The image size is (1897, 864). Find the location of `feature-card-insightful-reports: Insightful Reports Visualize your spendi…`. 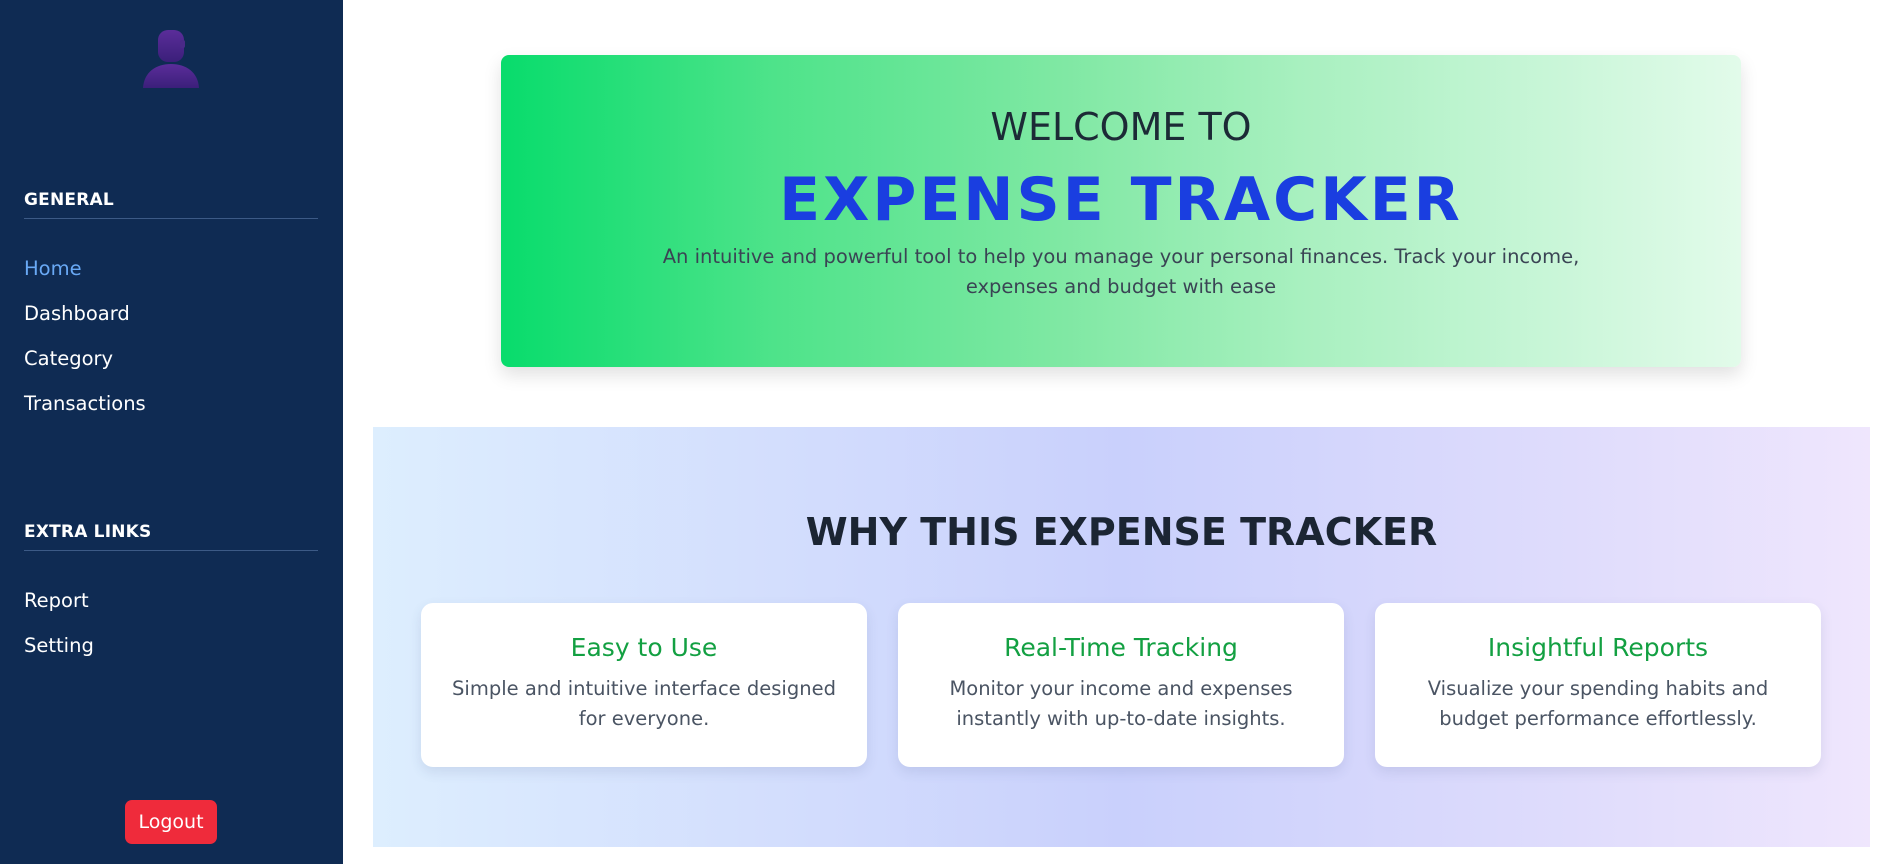

feature-card-insightful-reports: Insightful Reports Visualize your spendi… is located at coordinates (1598, 685).